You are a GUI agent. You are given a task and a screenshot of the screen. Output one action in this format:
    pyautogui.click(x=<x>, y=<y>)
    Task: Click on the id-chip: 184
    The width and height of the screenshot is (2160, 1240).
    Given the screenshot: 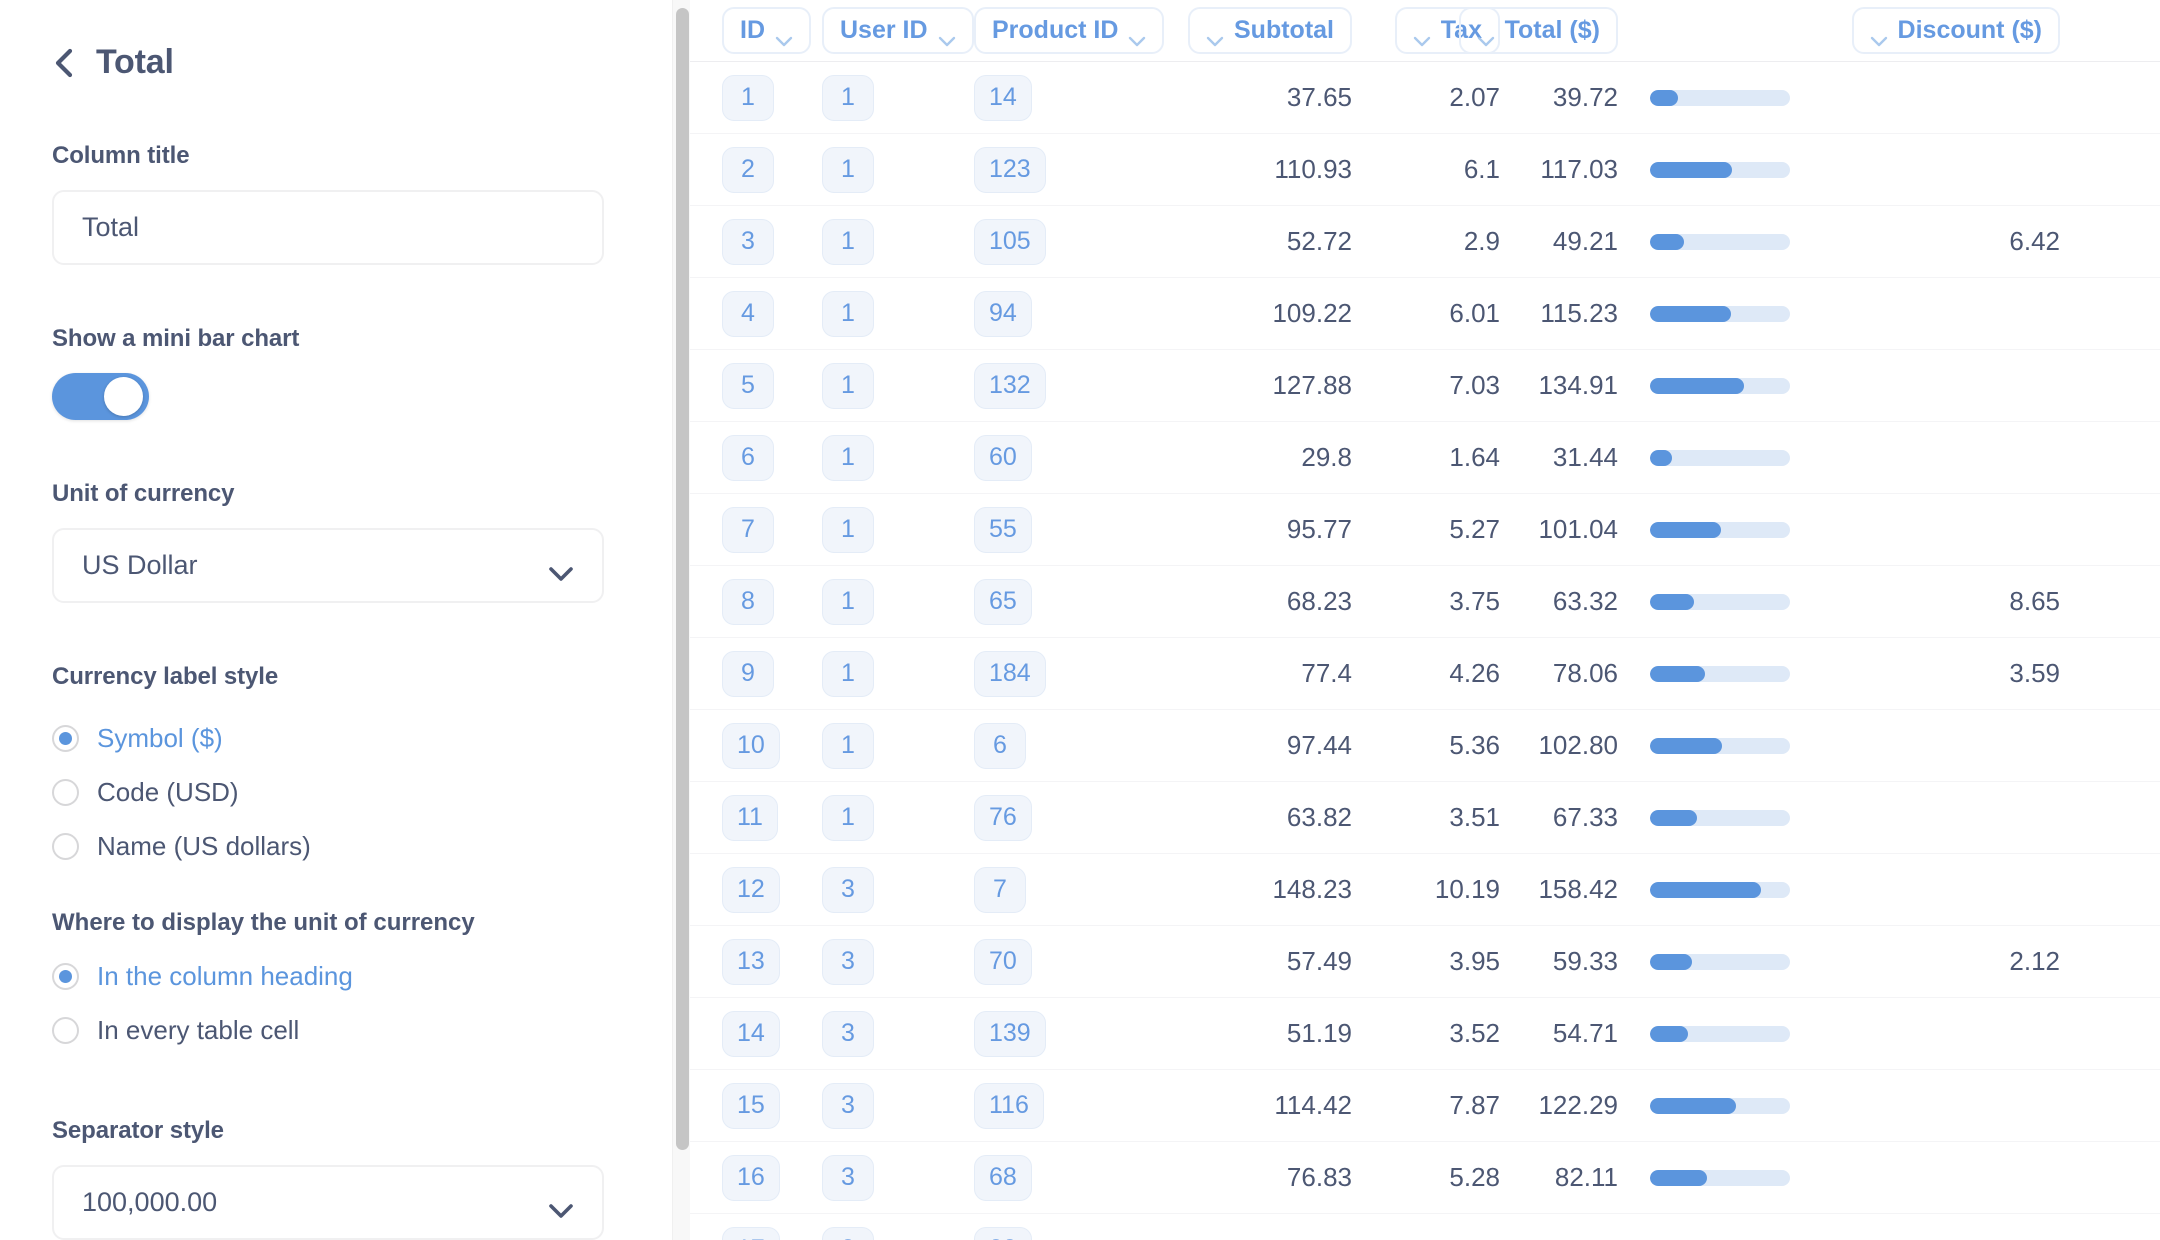 What is the action you would take?
    pyautogui.click(x=1010, y=673)
    